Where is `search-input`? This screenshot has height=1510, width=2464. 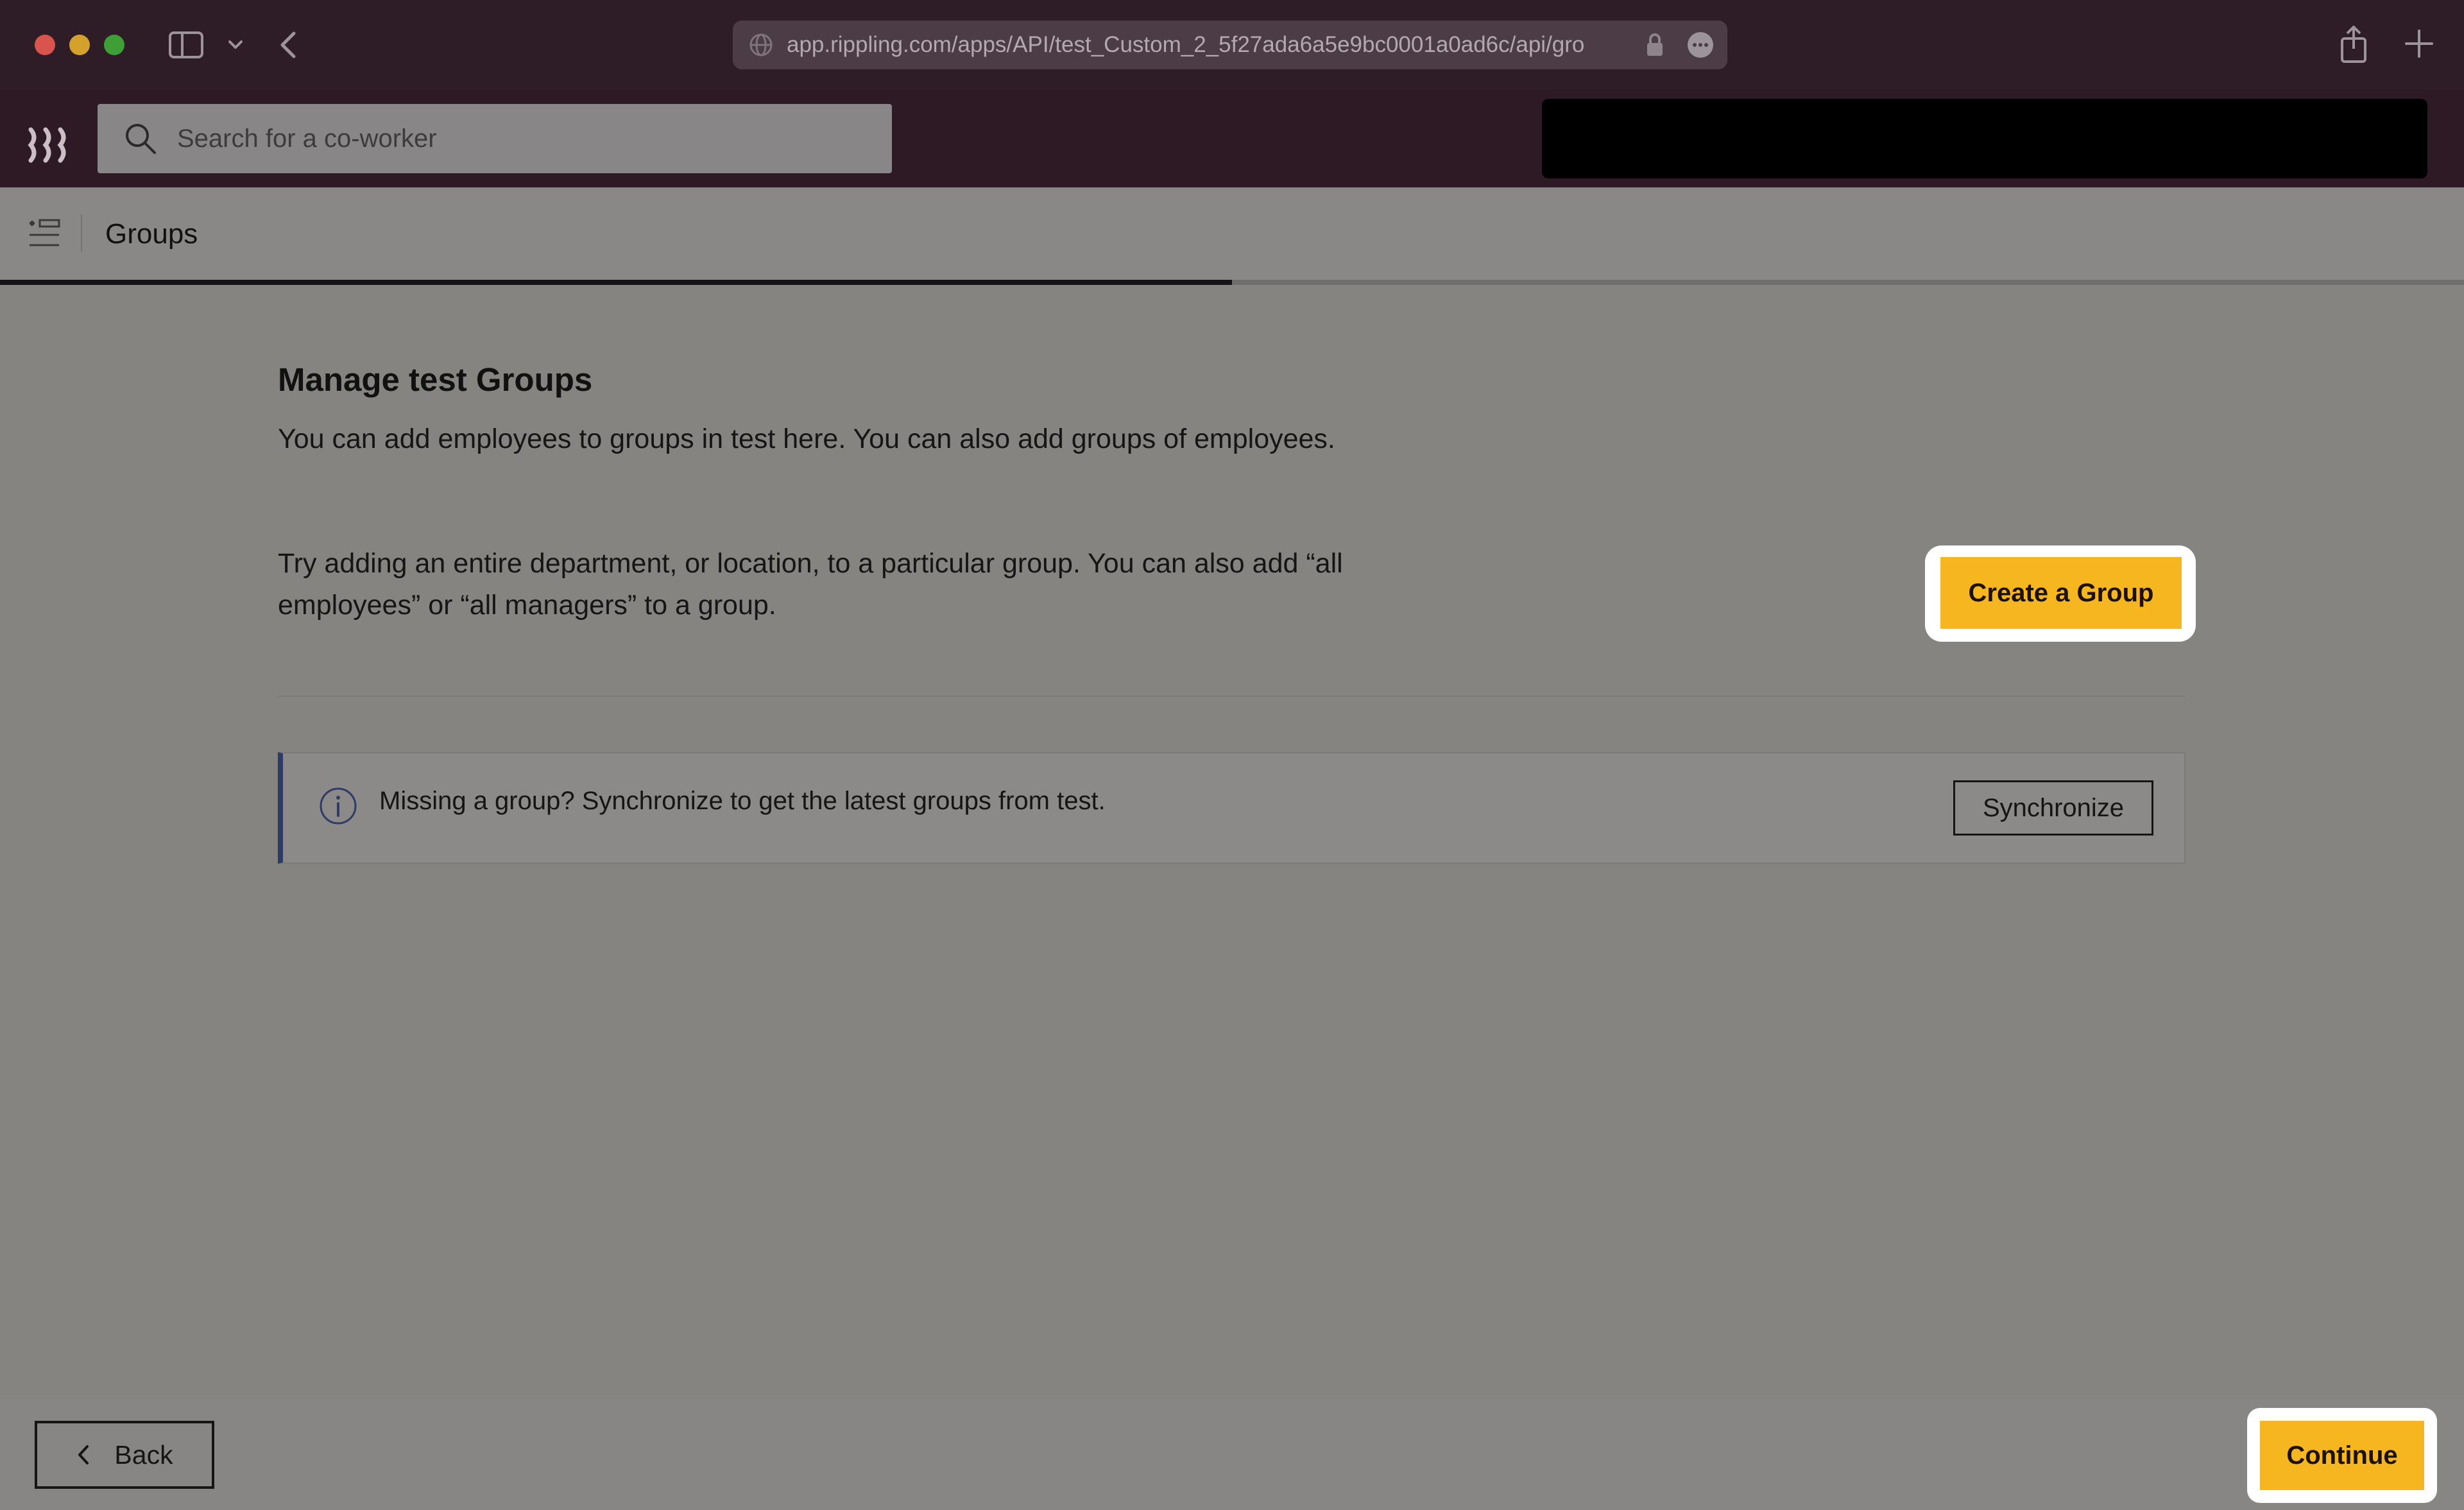
search-input is located at coordinates (498, 138).